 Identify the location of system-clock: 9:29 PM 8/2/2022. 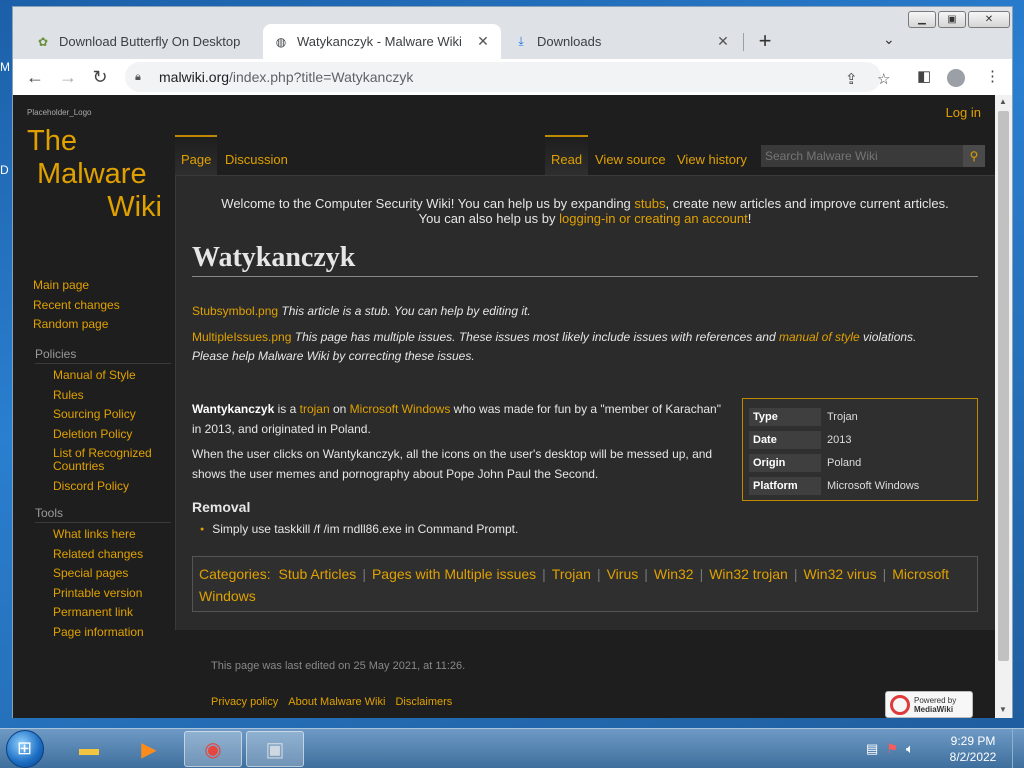
(973, 749).